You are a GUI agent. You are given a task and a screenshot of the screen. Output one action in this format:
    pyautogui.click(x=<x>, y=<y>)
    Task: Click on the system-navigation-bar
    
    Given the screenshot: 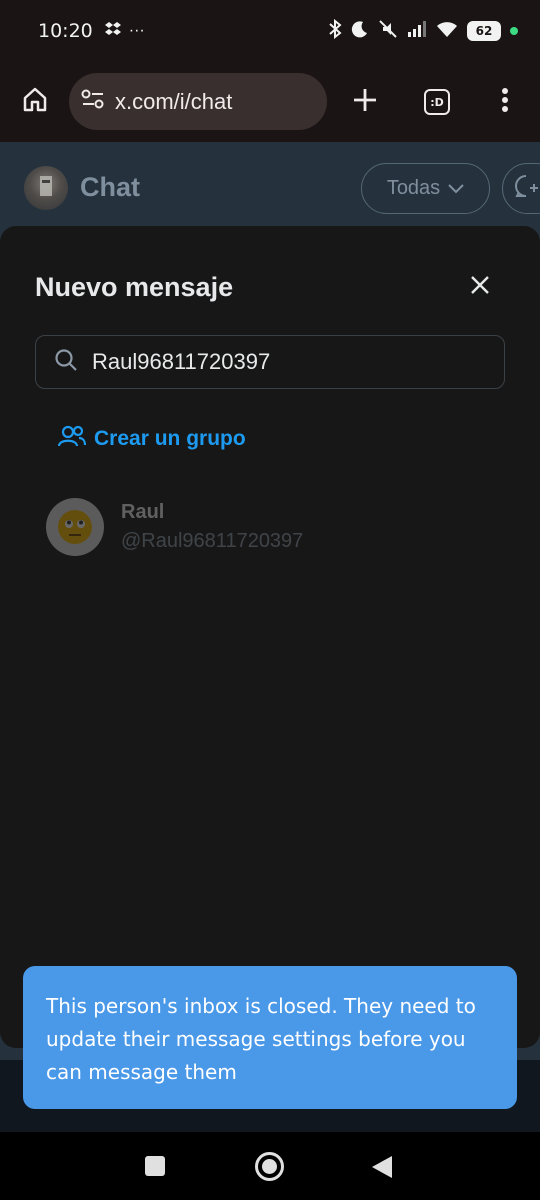 What is the action you would take?
    pyautogui.click(x=270, y=1166)
    